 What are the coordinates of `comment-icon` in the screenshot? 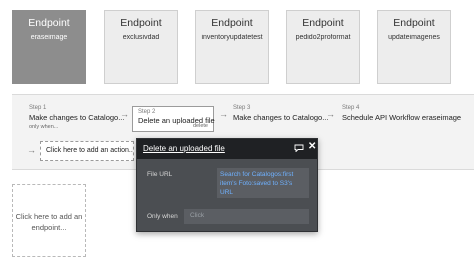 It's located at (299, 148).